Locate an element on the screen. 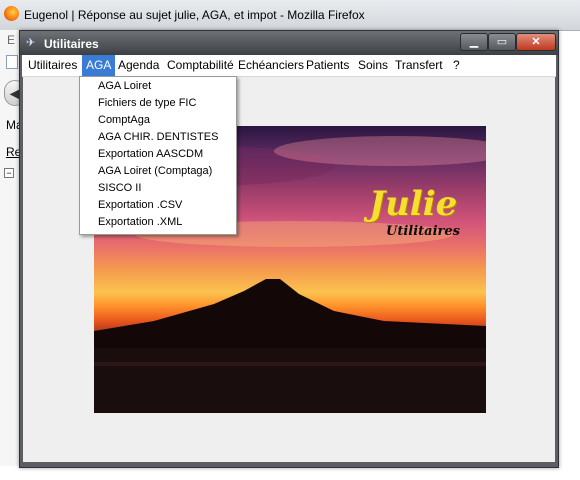 Image resolution: width=580 pixels, height=480 pixels. menu-soins: Soins is located at coordinates (373, 65).